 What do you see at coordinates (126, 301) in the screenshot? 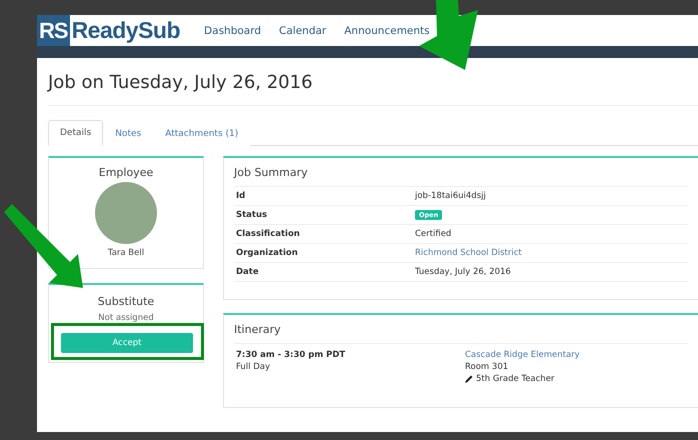
I see `card-title: Substitute` at bounding box center [126, 301].